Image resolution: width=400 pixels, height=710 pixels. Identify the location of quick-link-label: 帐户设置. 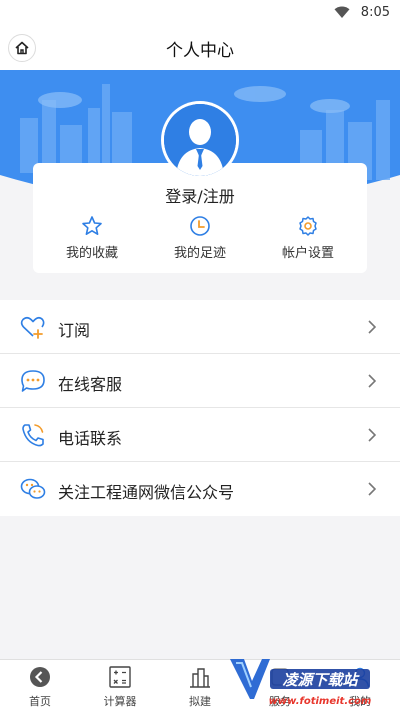
(307, 253).